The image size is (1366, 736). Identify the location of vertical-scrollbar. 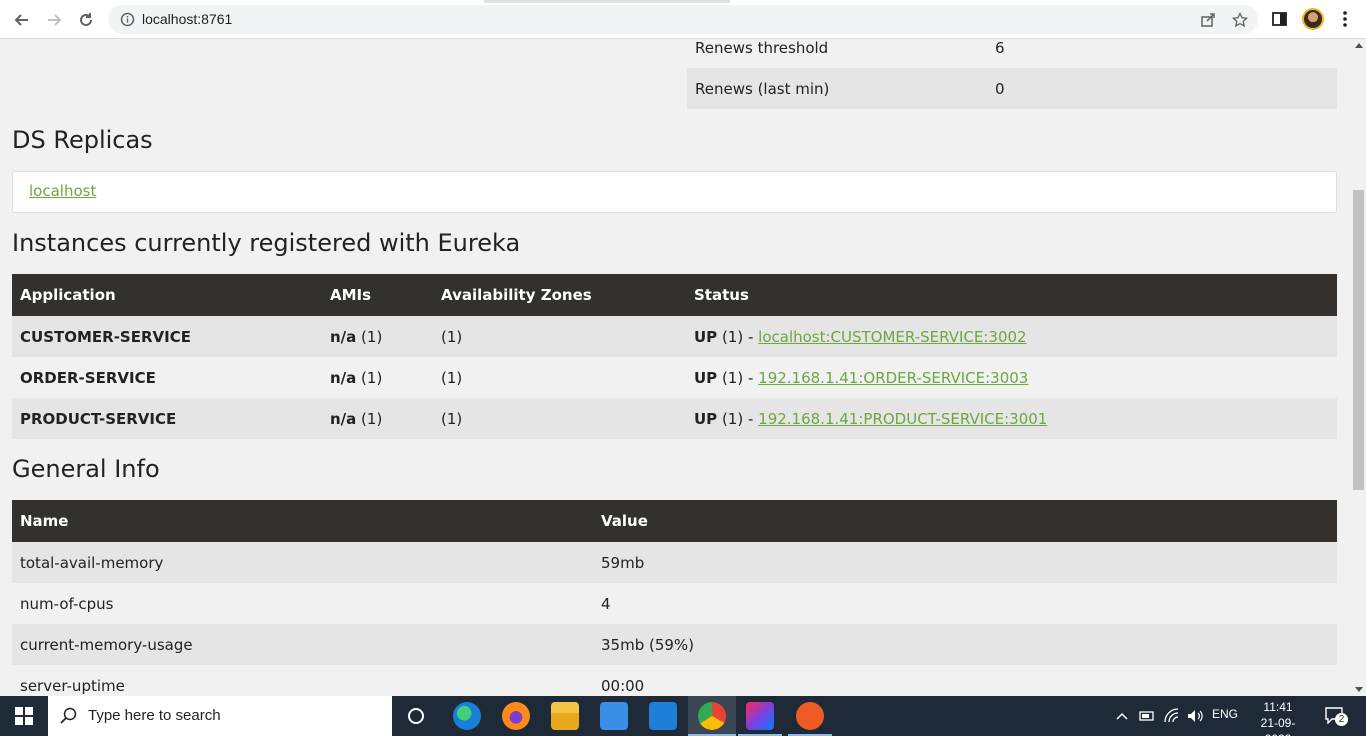
(1358, 367).